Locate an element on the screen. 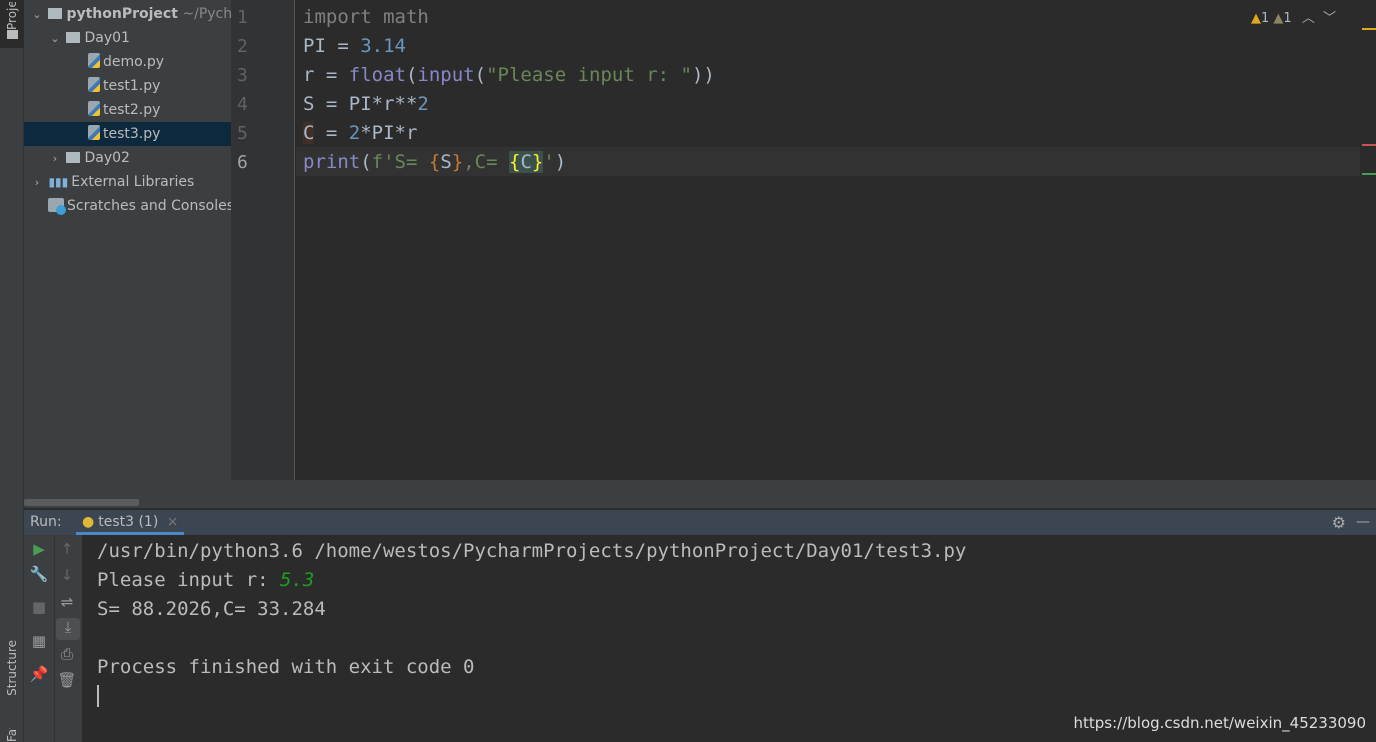 This screenshot has height=742, width=1376. editor-bottom-area is located at coordinates (803, 494).